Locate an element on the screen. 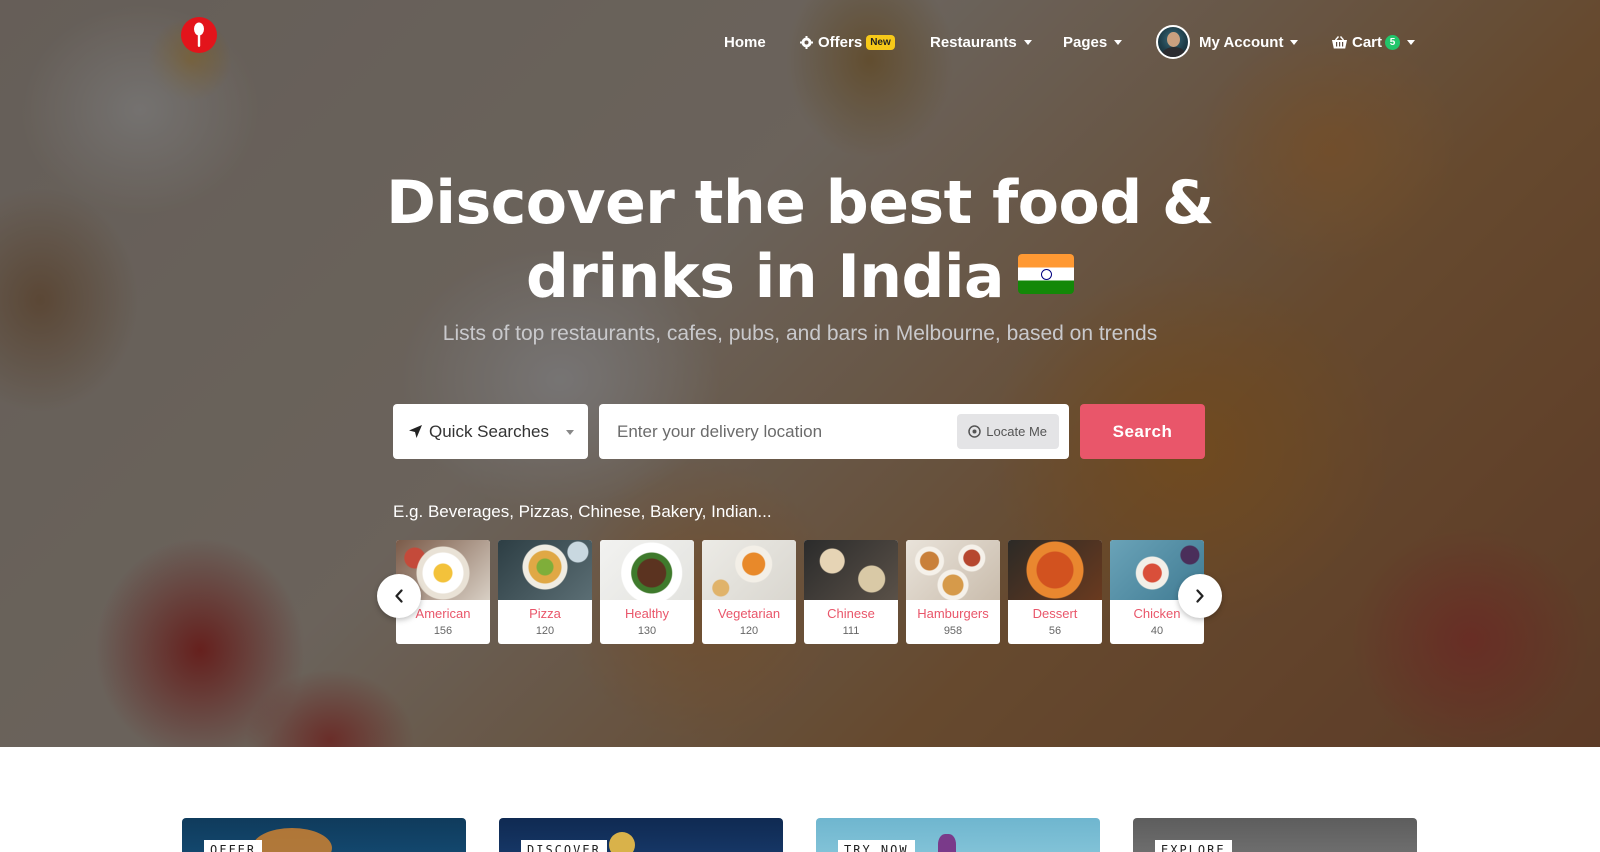  basket-icon is located at coordinates (1339, 41).